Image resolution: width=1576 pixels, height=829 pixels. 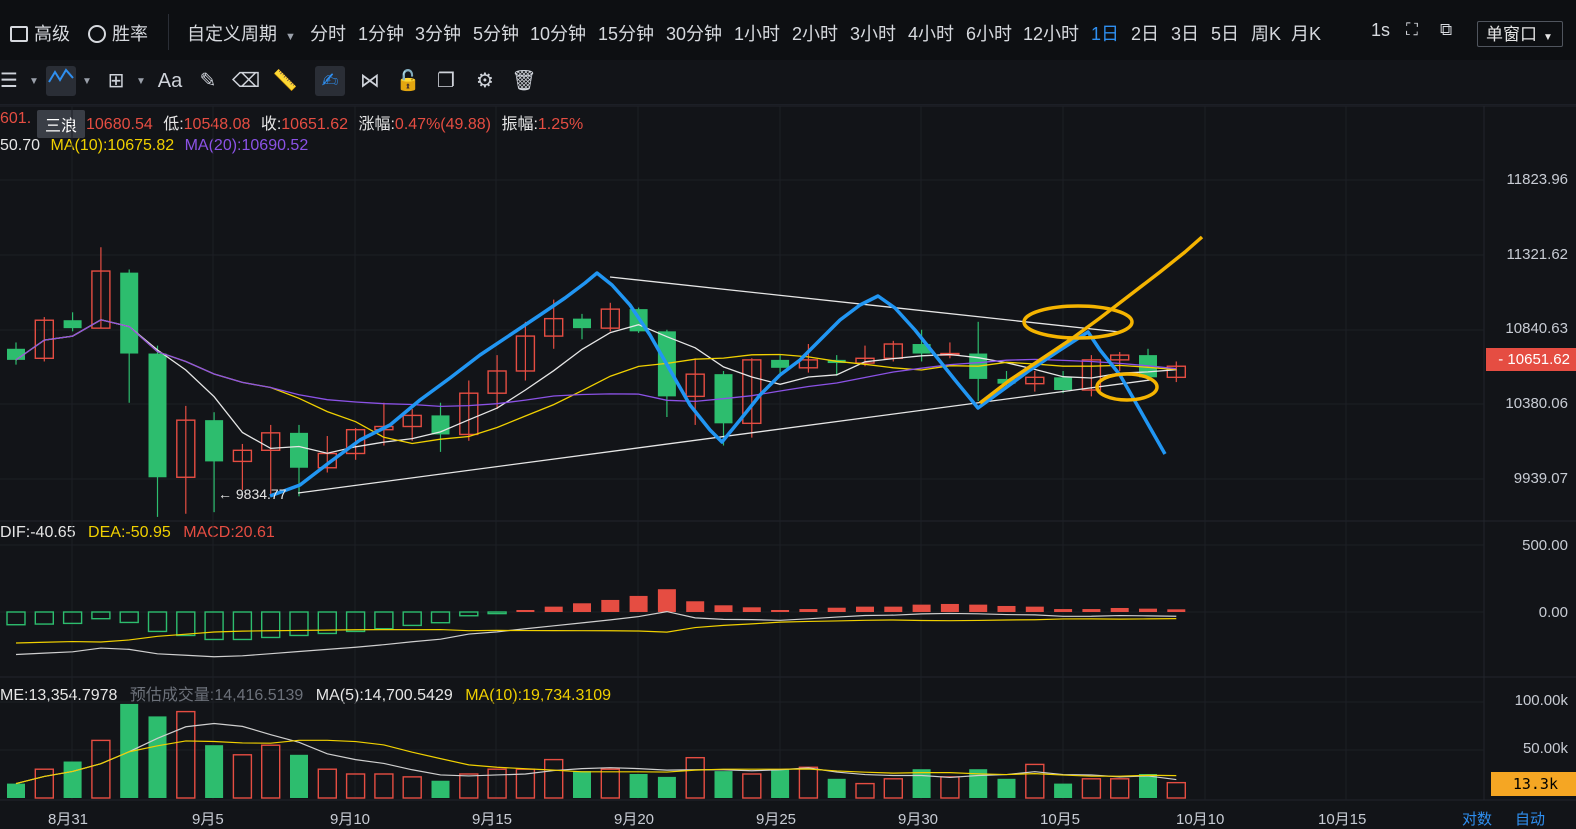 What do you see at coordinates (1306, 33) in the screenshot?
I see `period-tab: 月K` at bounding box center [1306, 33].